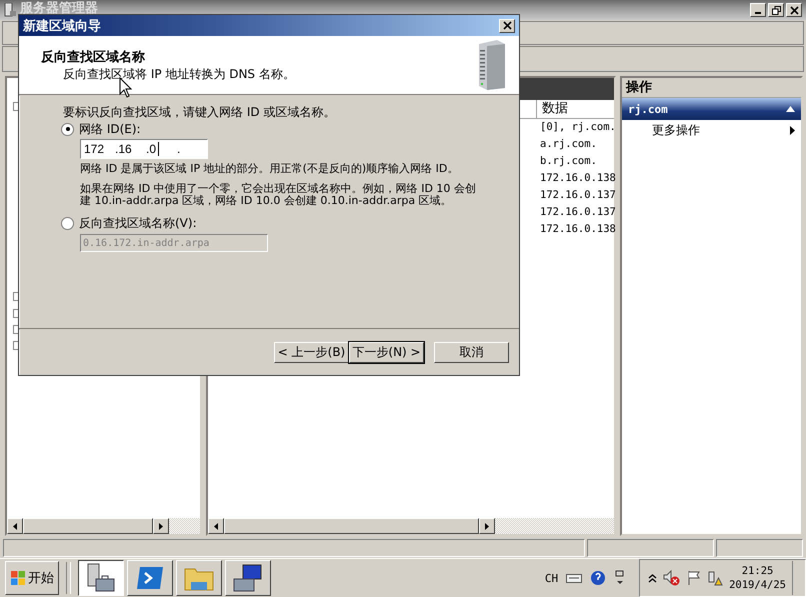  Describe the element at coordinates (568, 161) in the screenshot. I see `table-cell: b.rj.com.` at that location.